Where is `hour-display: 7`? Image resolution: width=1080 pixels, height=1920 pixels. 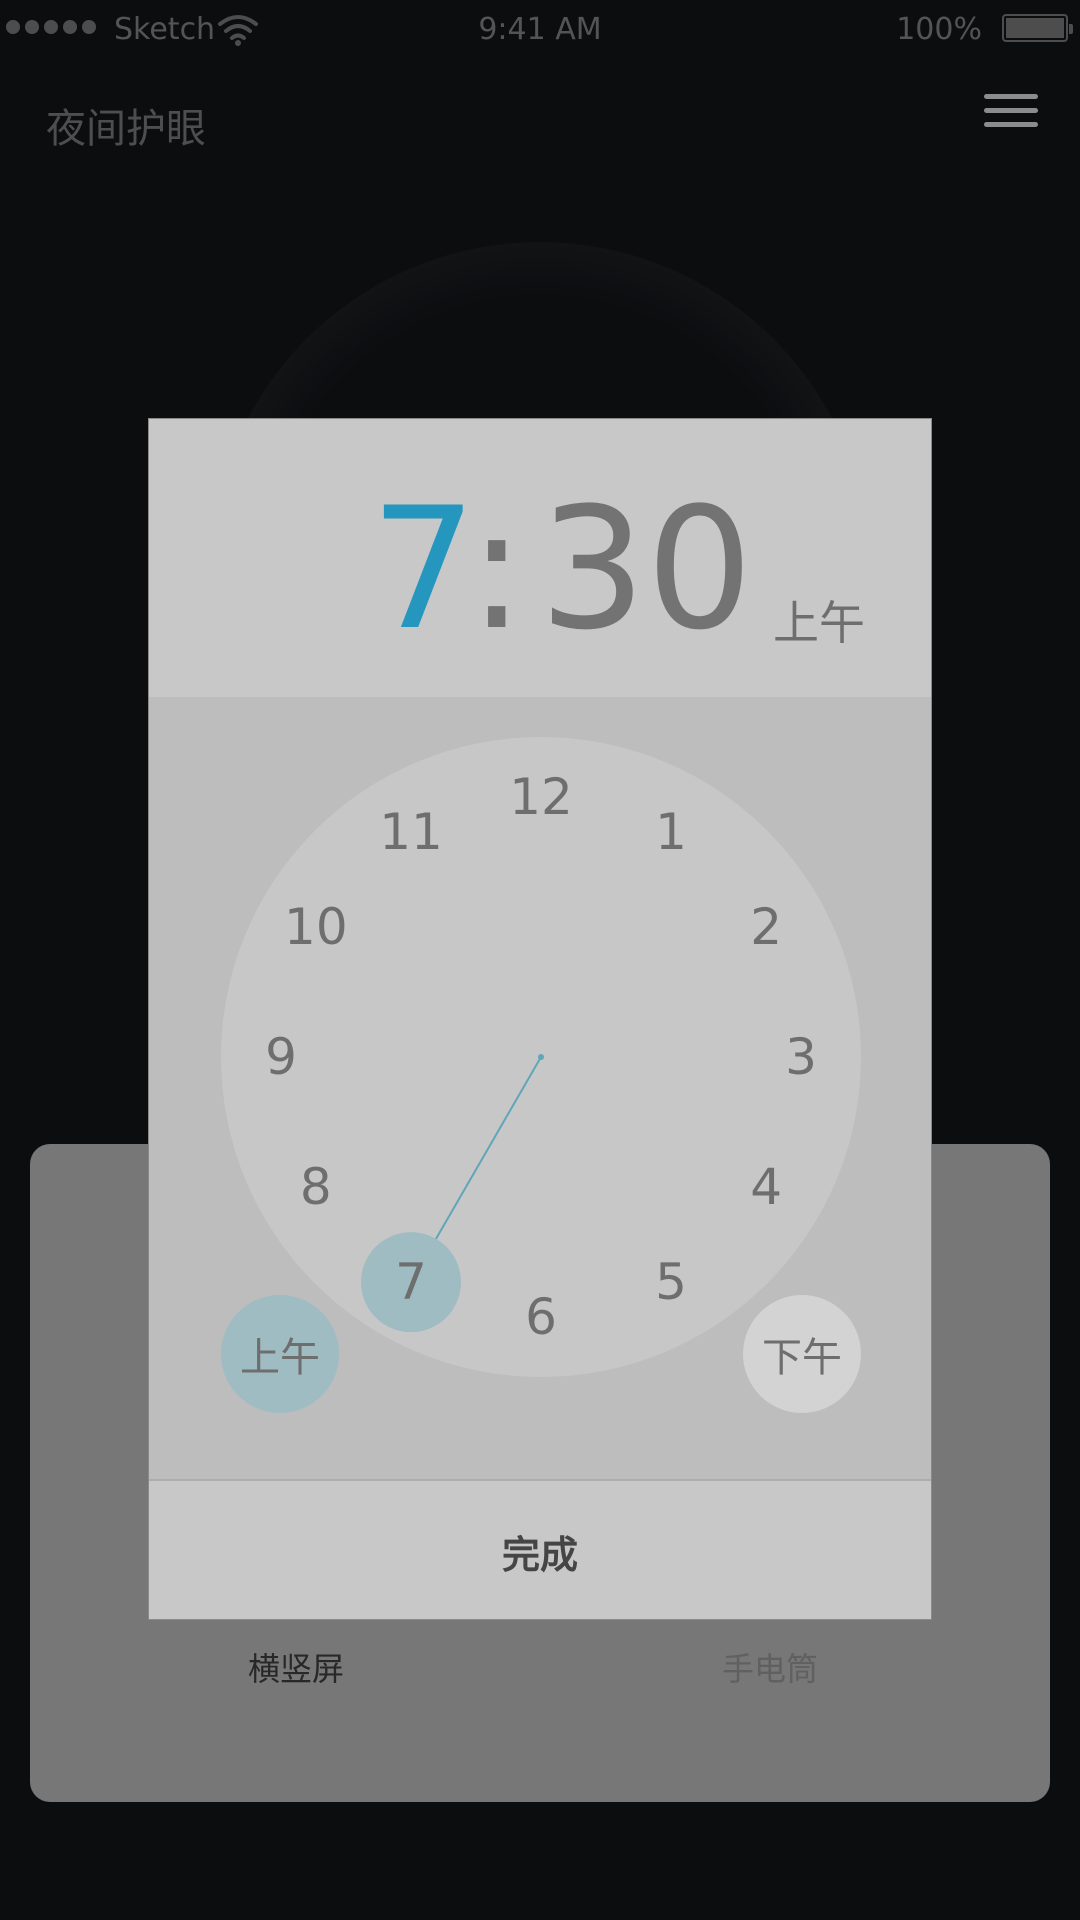 hour-display: 7 is located at coordinates (423, 569).